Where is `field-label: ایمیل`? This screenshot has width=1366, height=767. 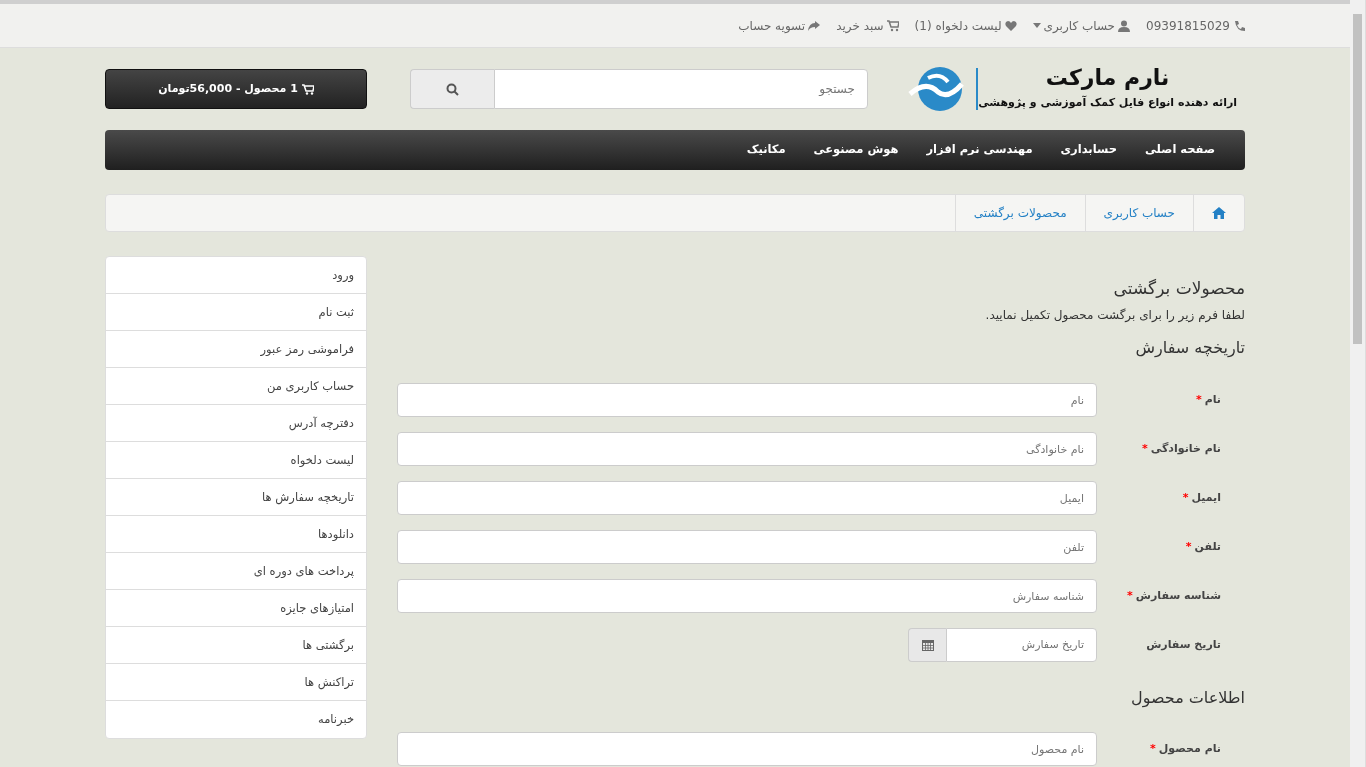 field-label: ایمیل is located at coordinates (1206, 497).